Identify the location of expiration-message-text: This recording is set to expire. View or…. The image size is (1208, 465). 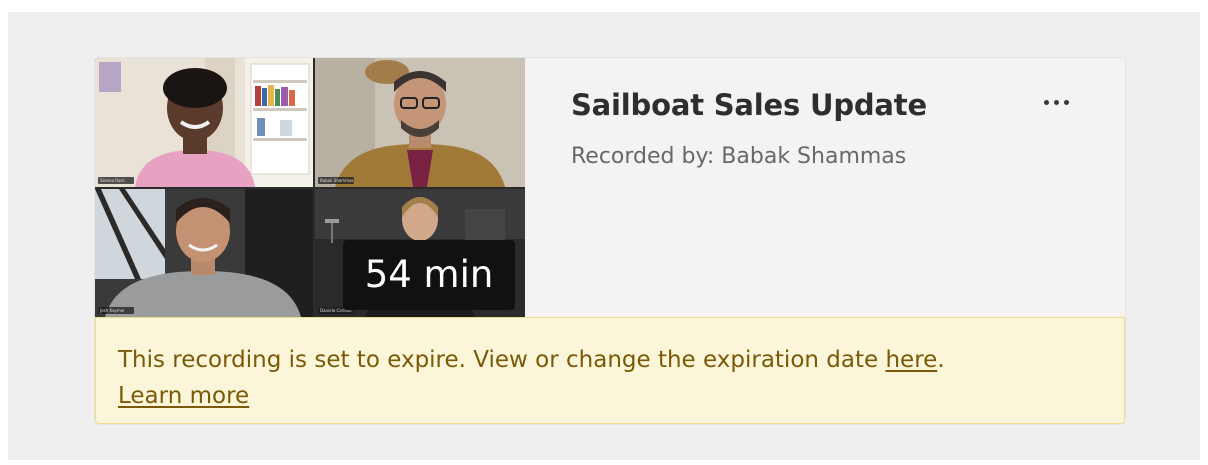
(502, 360).